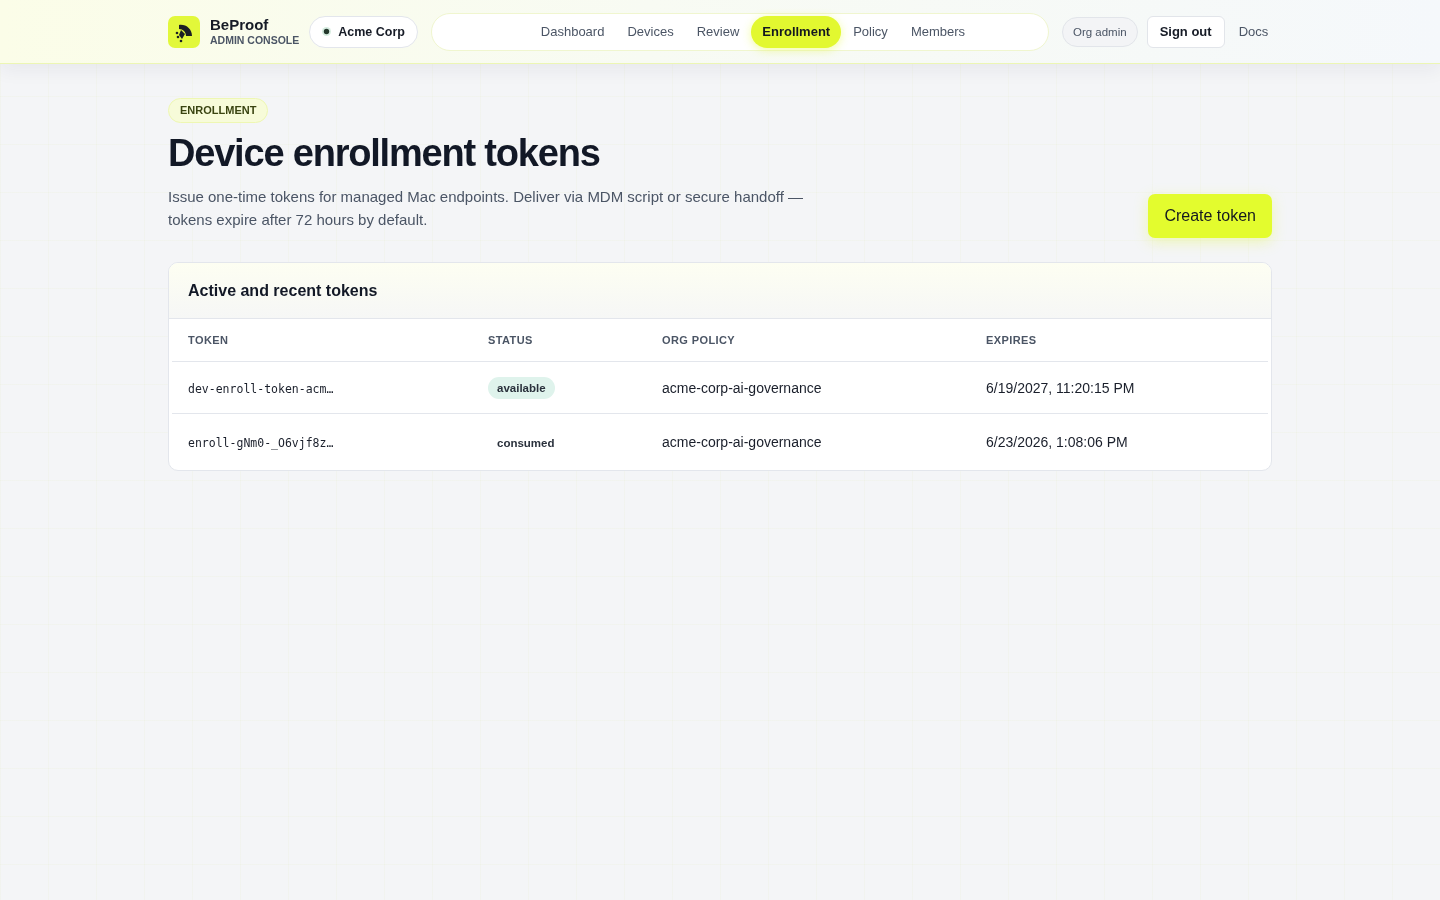  What do you see at coordinates (1210, 216) in the screenshot?
I see `create-token-button: Create token` at bounding box center [1210, 216].